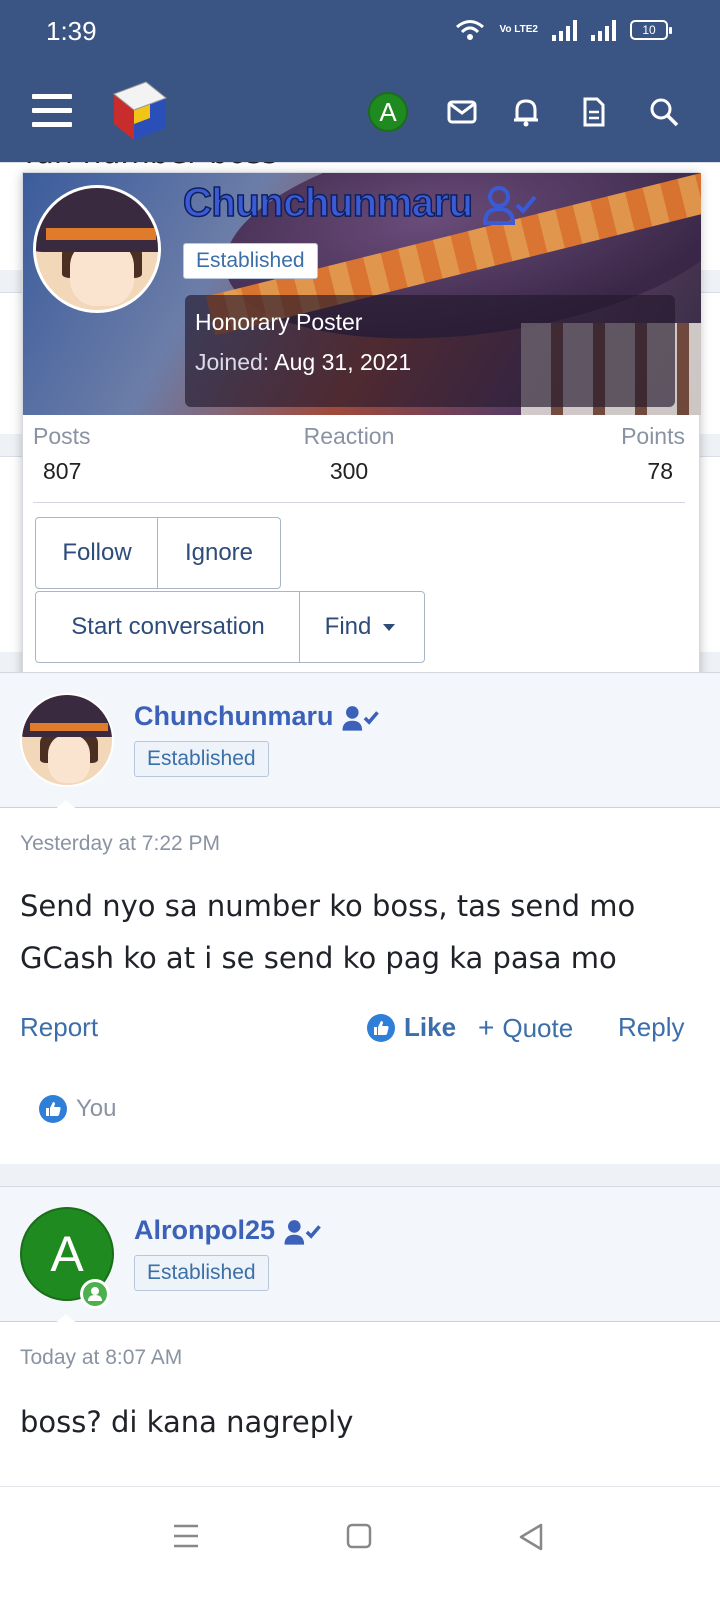  What do you see at coordinates (538, 1027) in the screenshot?
I see `quote-label: Quote` at bounding box center [538, 1027].